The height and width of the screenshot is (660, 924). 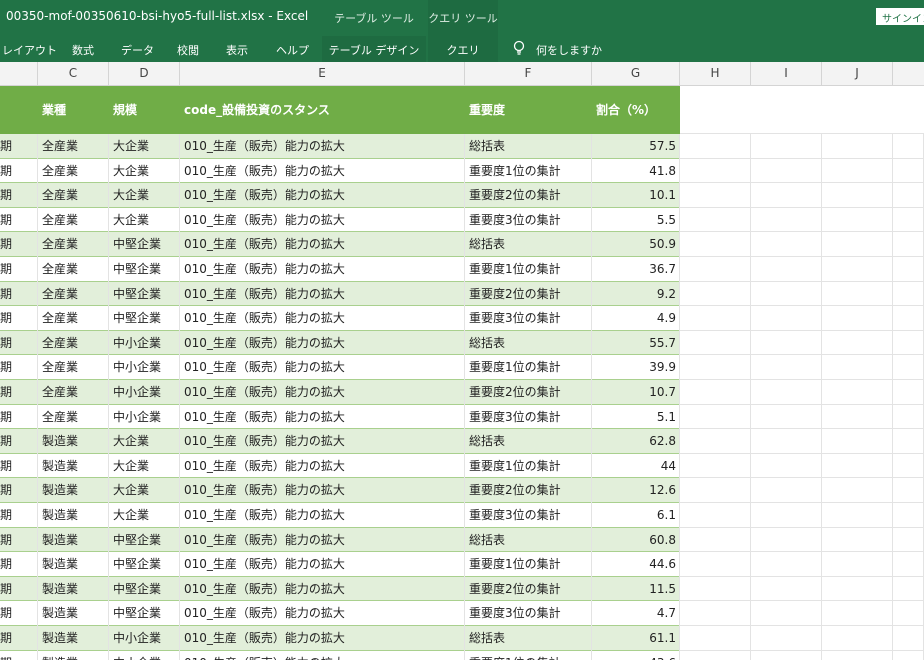 I want to click on cell-ratio: 4.7, so click(x=636, y=613).